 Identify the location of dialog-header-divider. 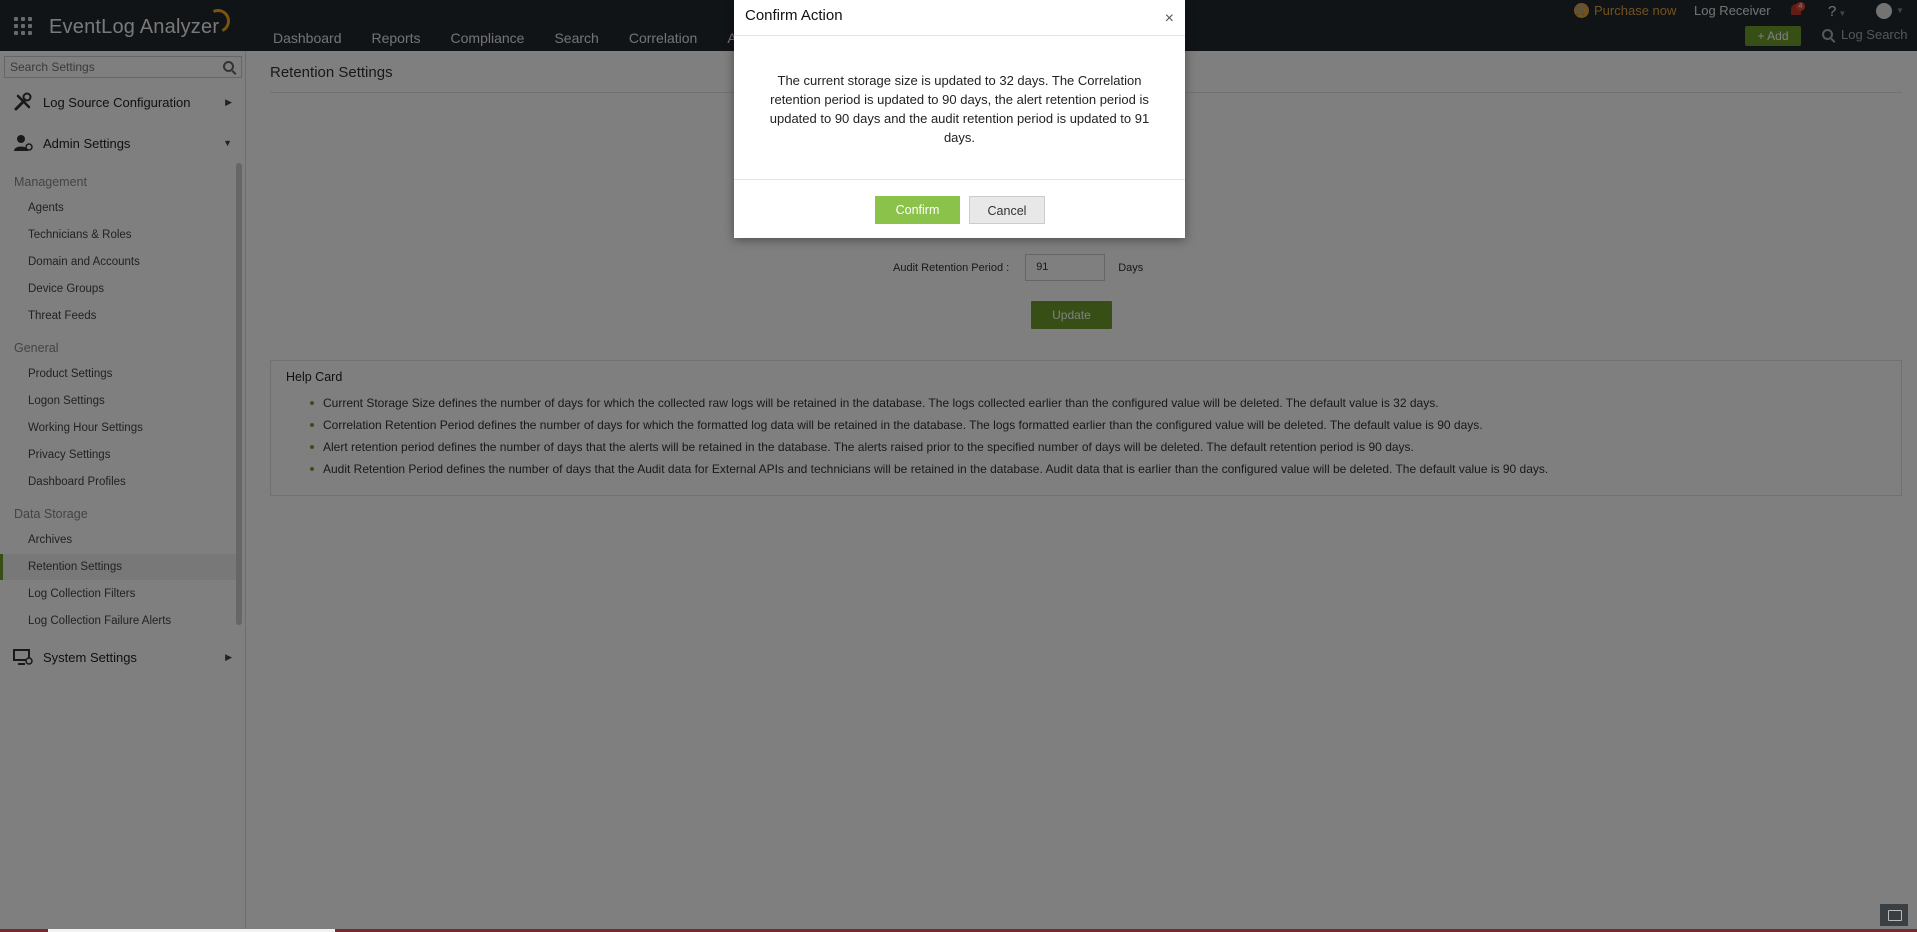
(959, 35).